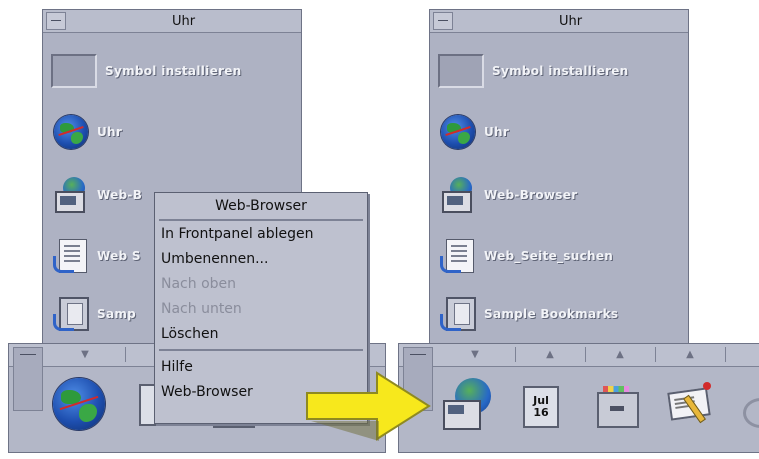  I want to click on front-panel-tab-row: ▼ ▲ ▲ ▲, so click(579, 355).